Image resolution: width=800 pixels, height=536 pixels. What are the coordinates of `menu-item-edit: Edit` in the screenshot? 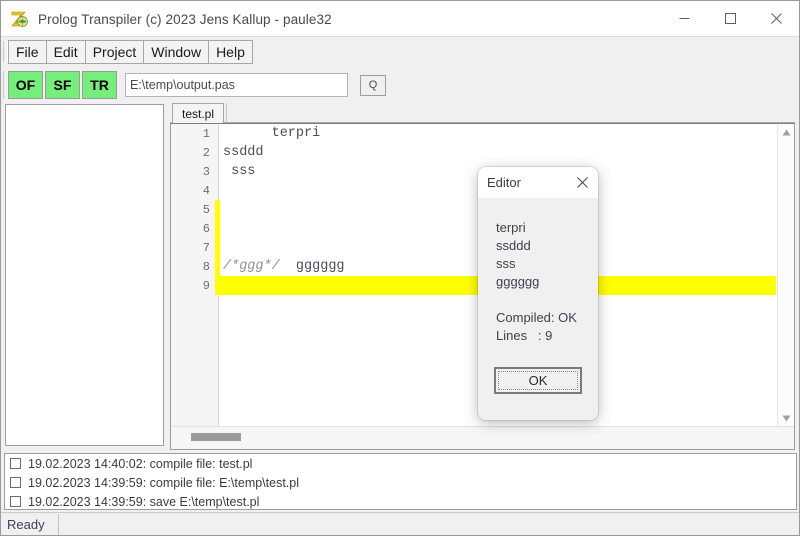 It's located at (65, 52).